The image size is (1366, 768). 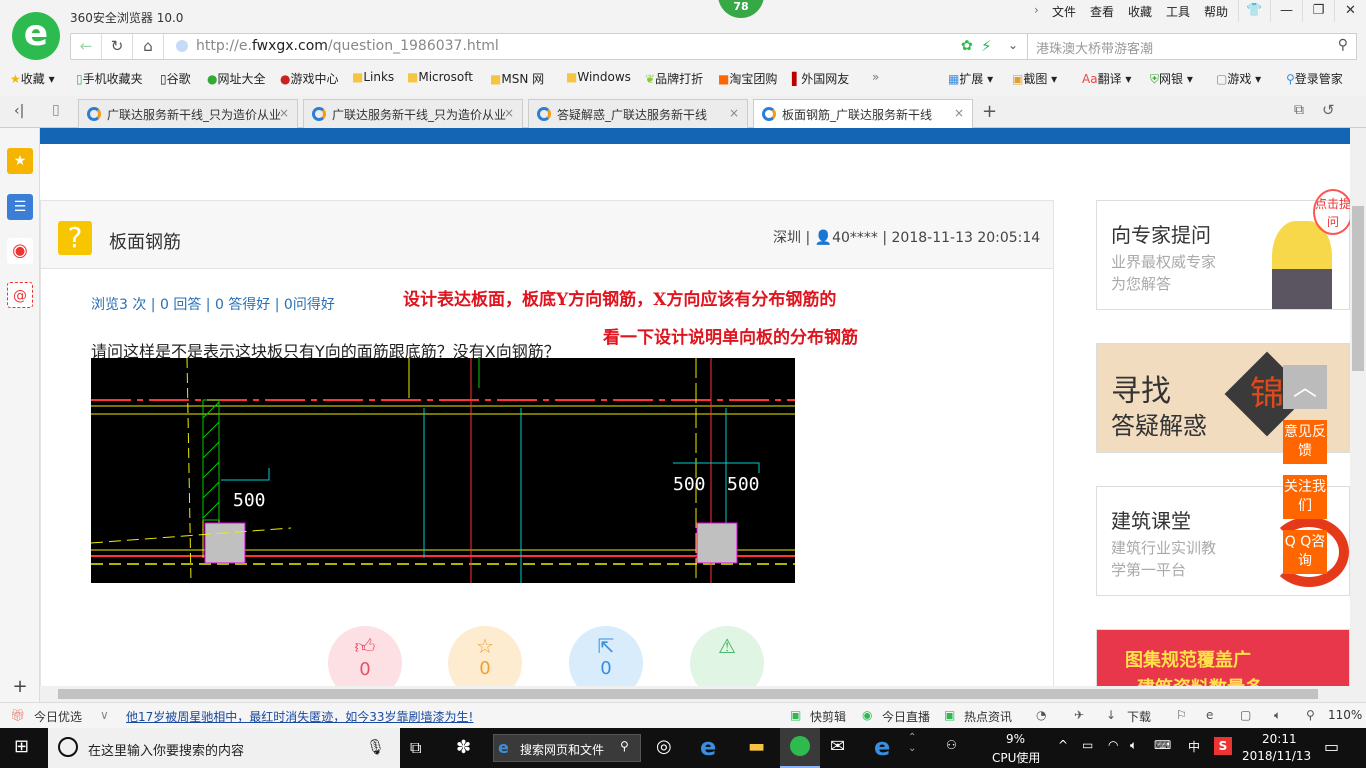 I want to click on sidebar-toggle-icon: ‹|, so click(x=19, y=111).